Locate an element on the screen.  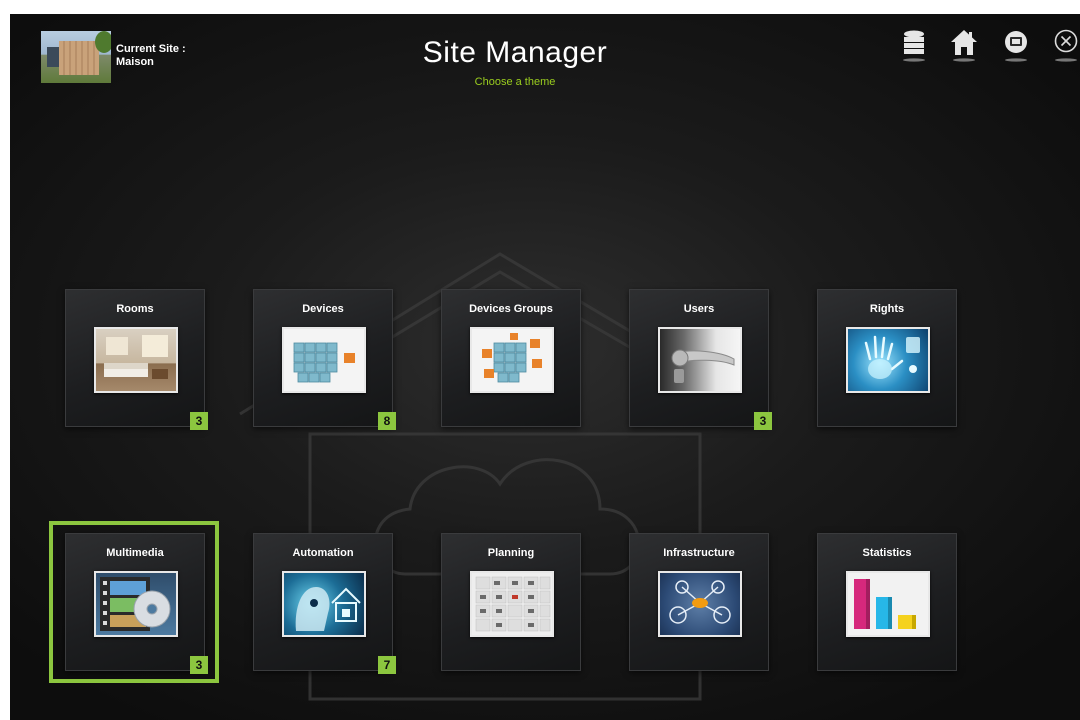
tile-label: Rooms is located at coordinates (135, 309).